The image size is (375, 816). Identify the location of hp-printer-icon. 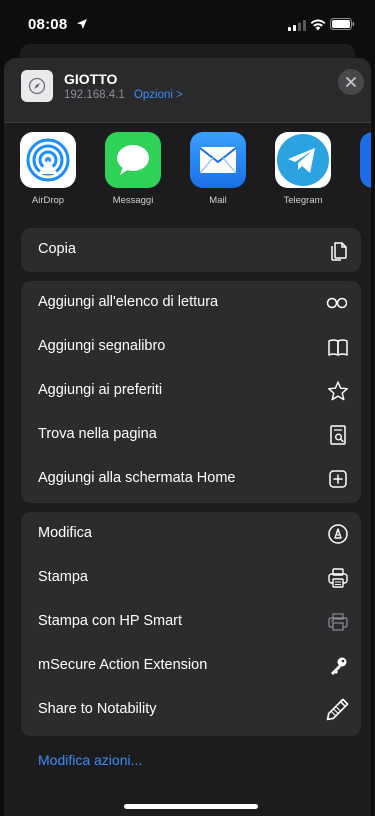
(338, 622).